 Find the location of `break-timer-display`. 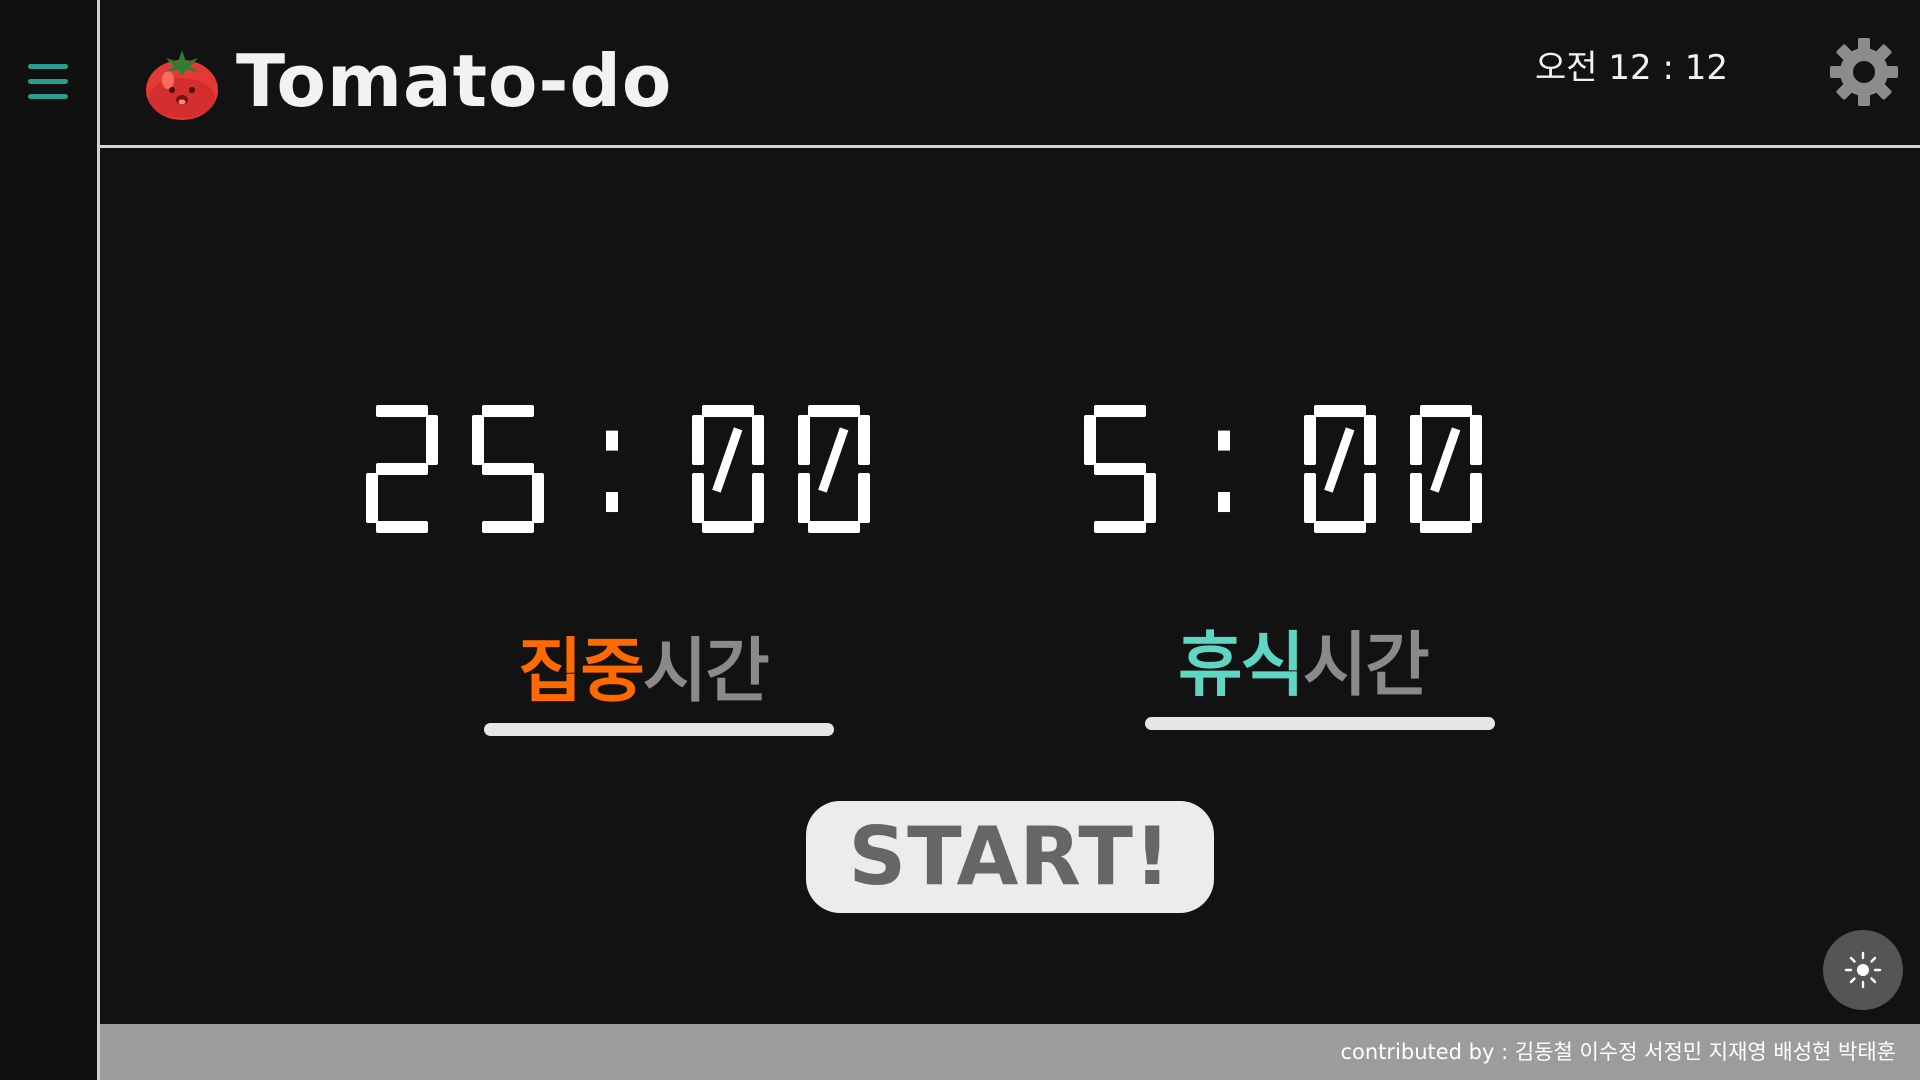

break-timer-display is located at coordinates (1324, 469).